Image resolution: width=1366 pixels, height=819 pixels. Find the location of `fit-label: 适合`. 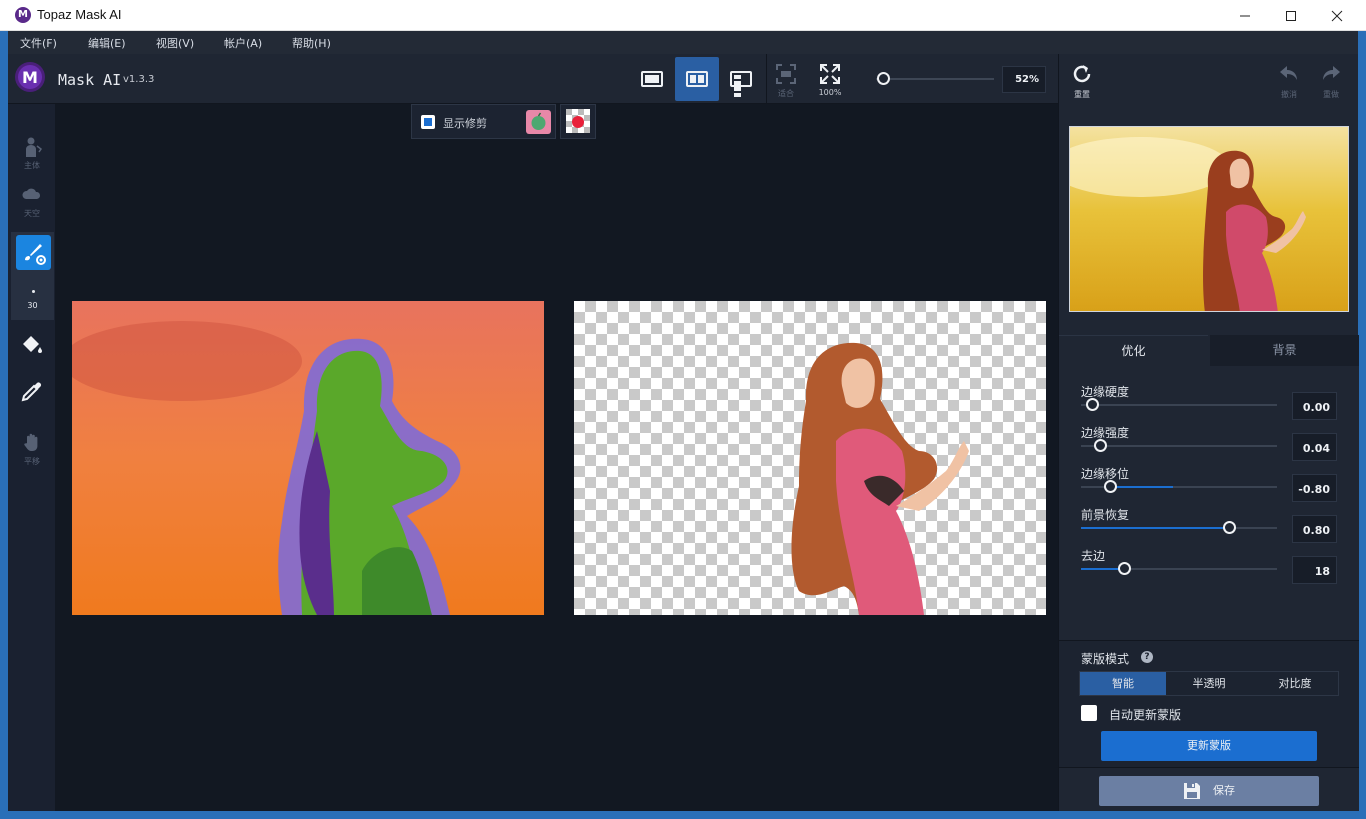

fit-label: 适合 is located at coordinates (786, 93).